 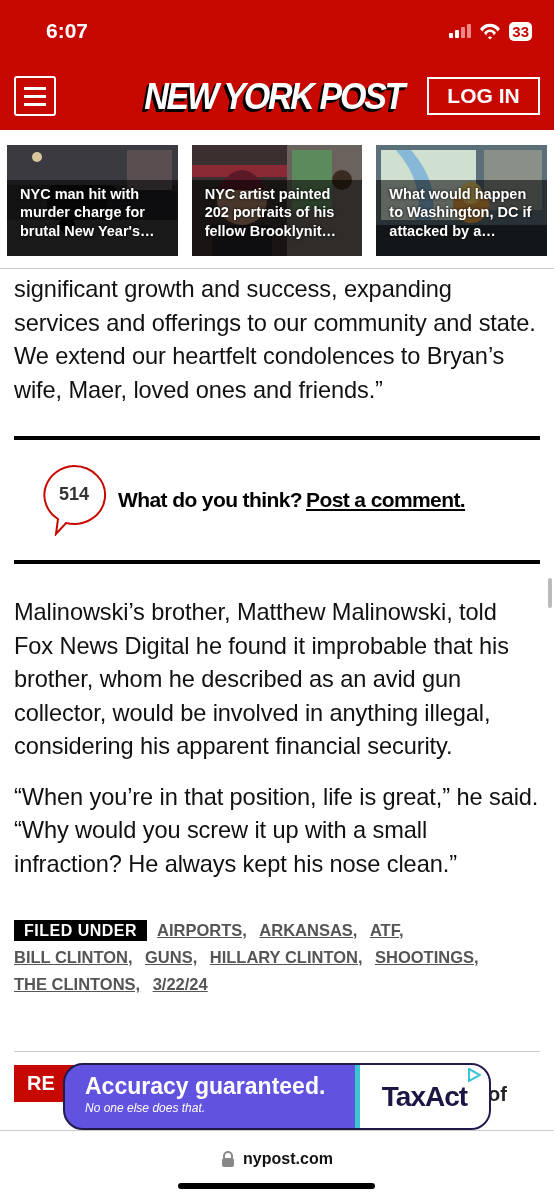 What do you see at coordinates (550, 593) in the screenshot?
I see `scrollbar-thumb` at bounding box center [550, 593].